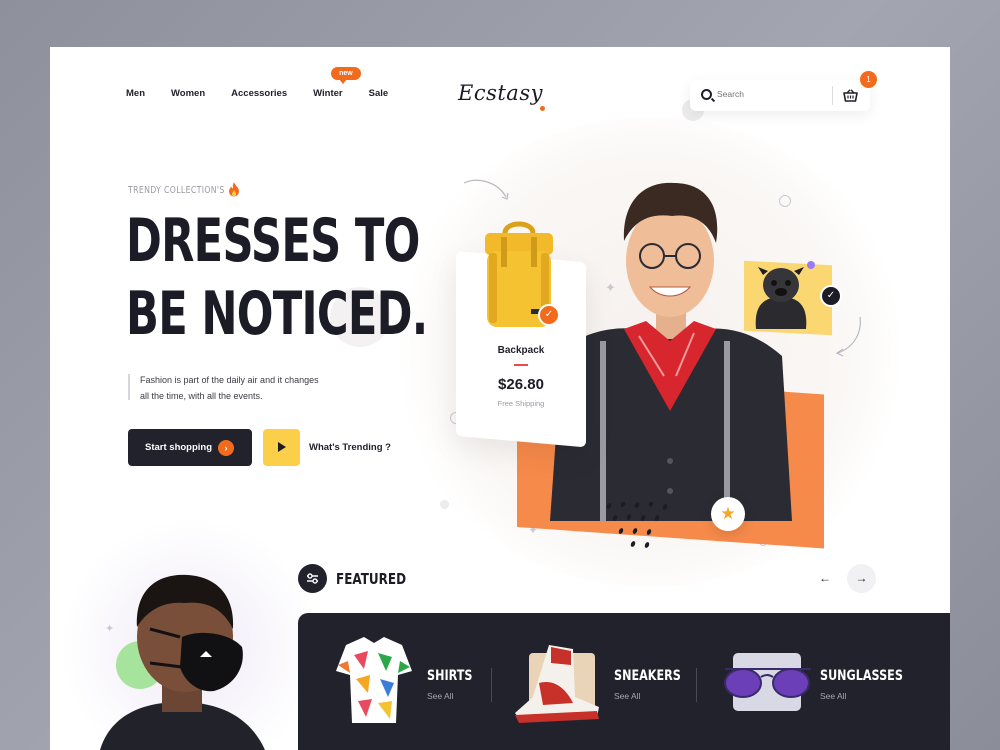 This screenshot has width=1000, height=750. What do you see at coordinates (861, 578) in the screenshot?
I see `arrow-right-icon: →` at bounding box center [861, 578].